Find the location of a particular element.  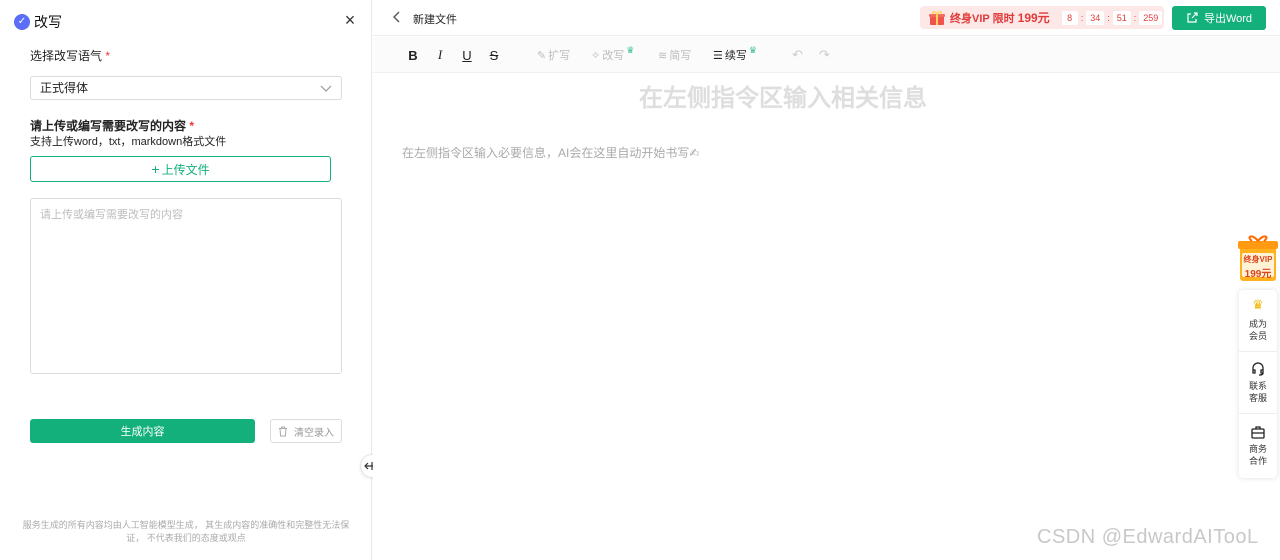

become-member-item: ♛ 成为 会员 is located at coordinates (1258, 321).